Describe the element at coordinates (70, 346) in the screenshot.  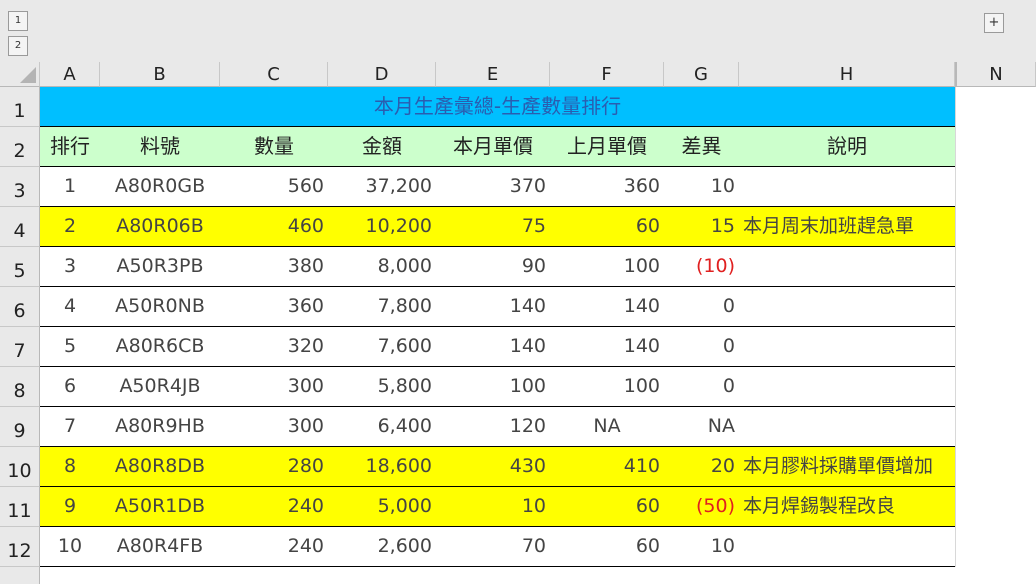
I see `cell-rank: 5` at that location.